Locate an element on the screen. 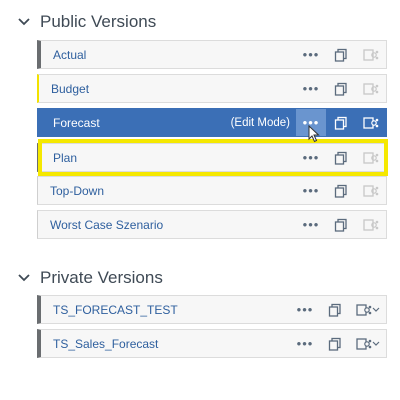  section-title: Private Versions is located at coordinates (101, 277).